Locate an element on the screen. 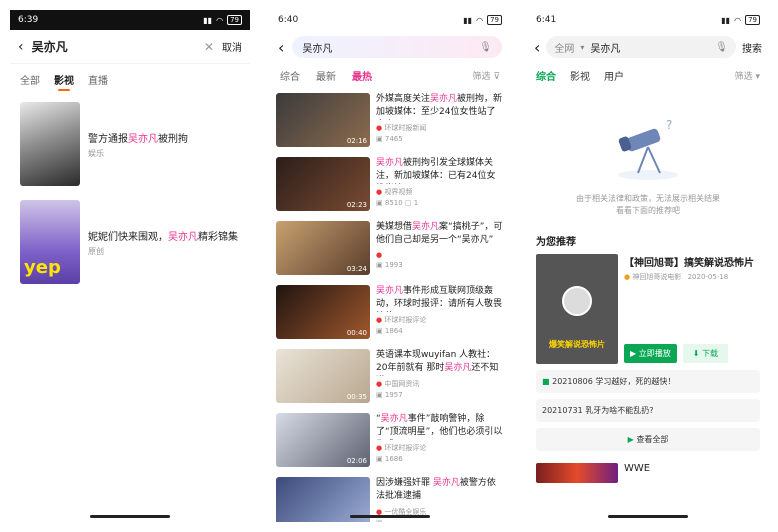 This screenshot has height=532, width=778. play-button: ▶ 立即播放 is located at coordinates (650, 353).